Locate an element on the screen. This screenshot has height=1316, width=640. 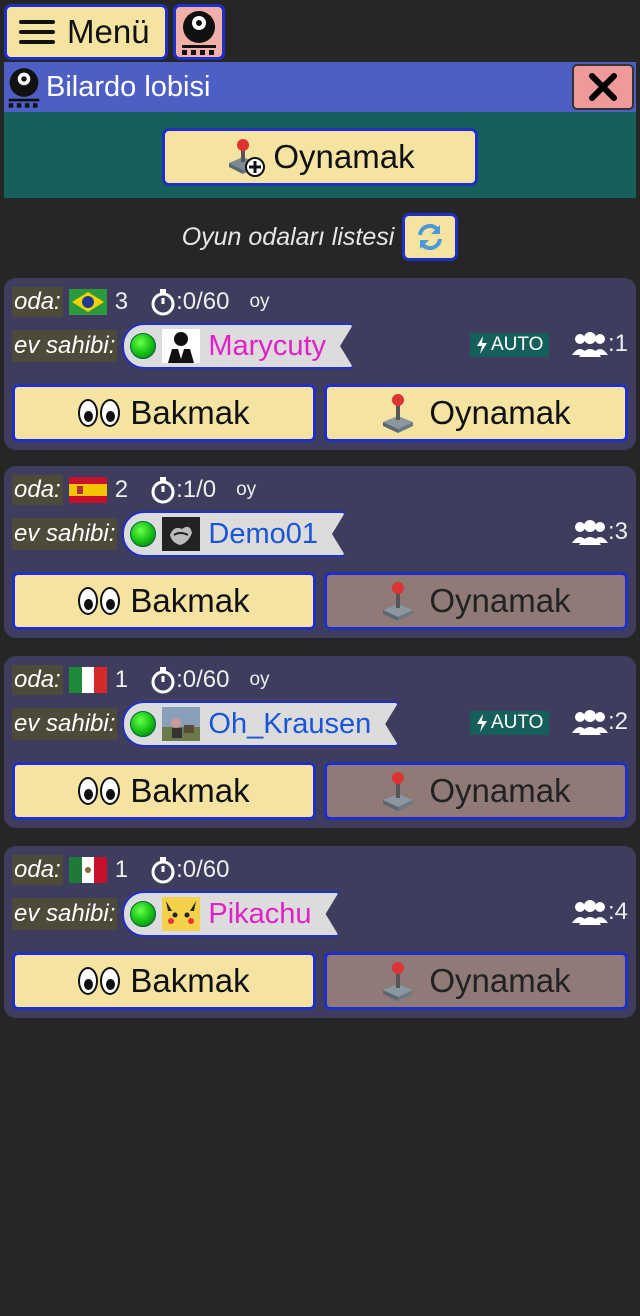
eight-ball-icon is located at coordinates (24, 88).